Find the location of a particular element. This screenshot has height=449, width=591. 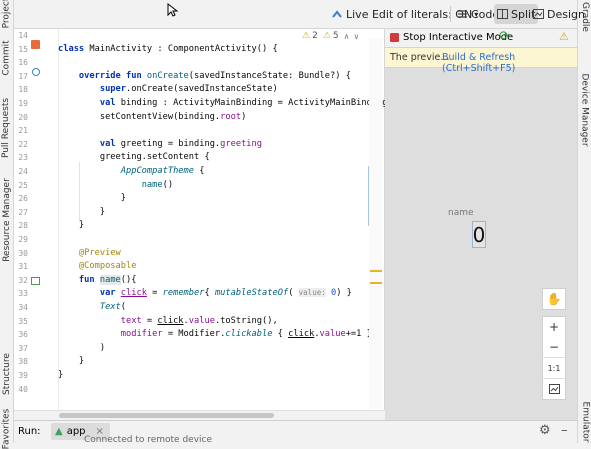

class-gutter-icon is located at coordinates (35, 44).